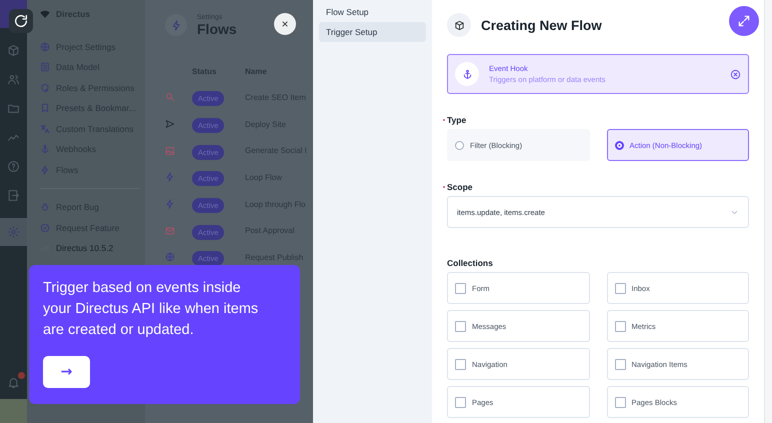 Image resolution: width=772 pixels, height=423 pixels. I want to click on list-icon, so click(45, 67).